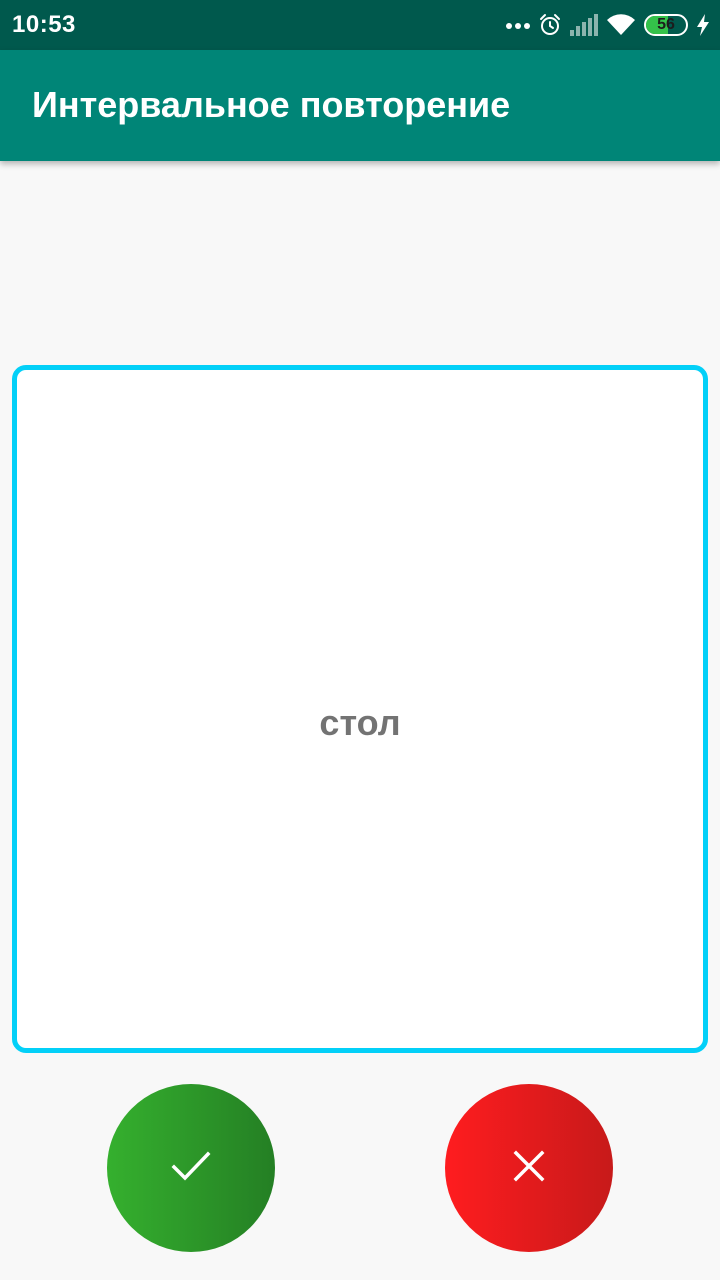 Image resolution: width=720 pixels, height=1280 pixels. Describe the element at coordinates (360, 25) in the screenshot. I see `status-bar: 10:53 56` at that location.